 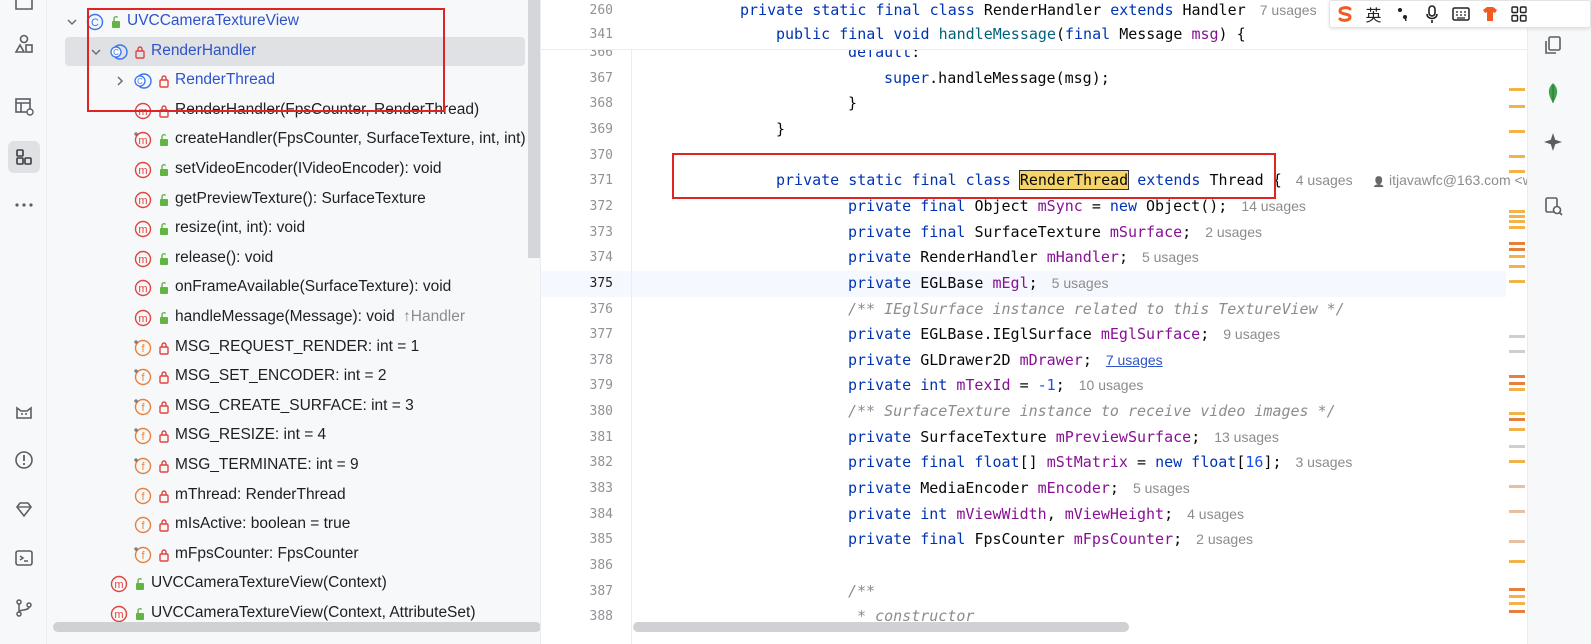 I want to click on structure-row: f MSG_REQUEST_RENDER: int = 1, so click(x=293, y=348).